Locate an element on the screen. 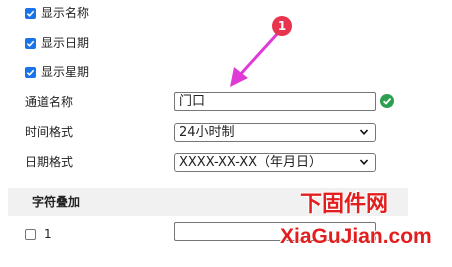 The image size is (452, 267). show-date-checkbox is located at coordinates (30, 43).